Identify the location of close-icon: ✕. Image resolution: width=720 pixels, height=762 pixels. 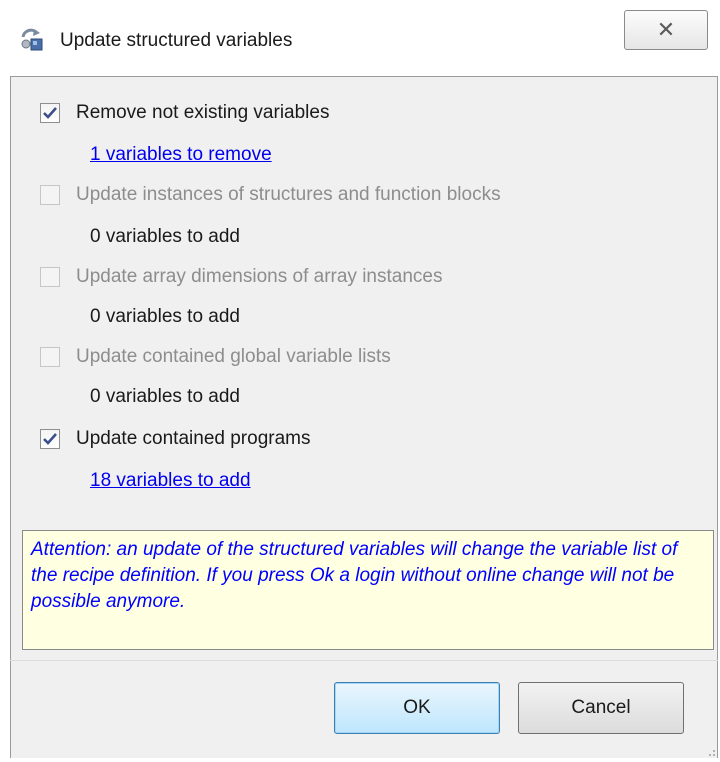
(666, 30).